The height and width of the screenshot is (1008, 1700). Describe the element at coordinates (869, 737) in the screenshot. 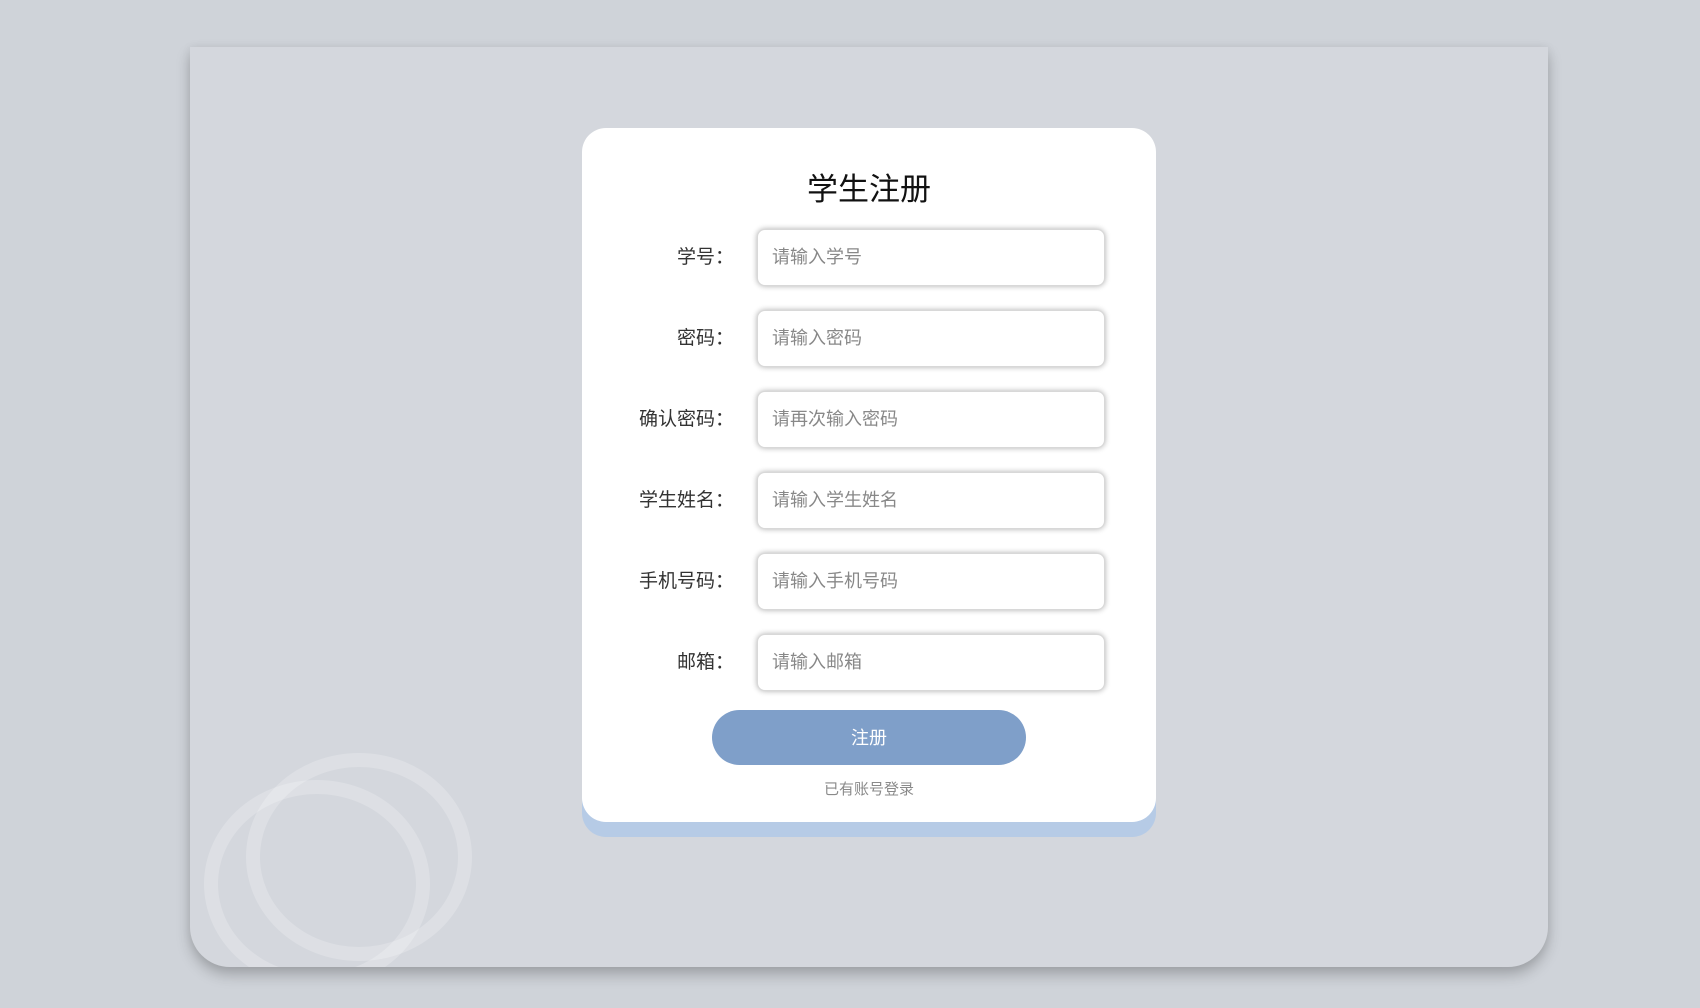

I see `register-button: 注册` at that location.